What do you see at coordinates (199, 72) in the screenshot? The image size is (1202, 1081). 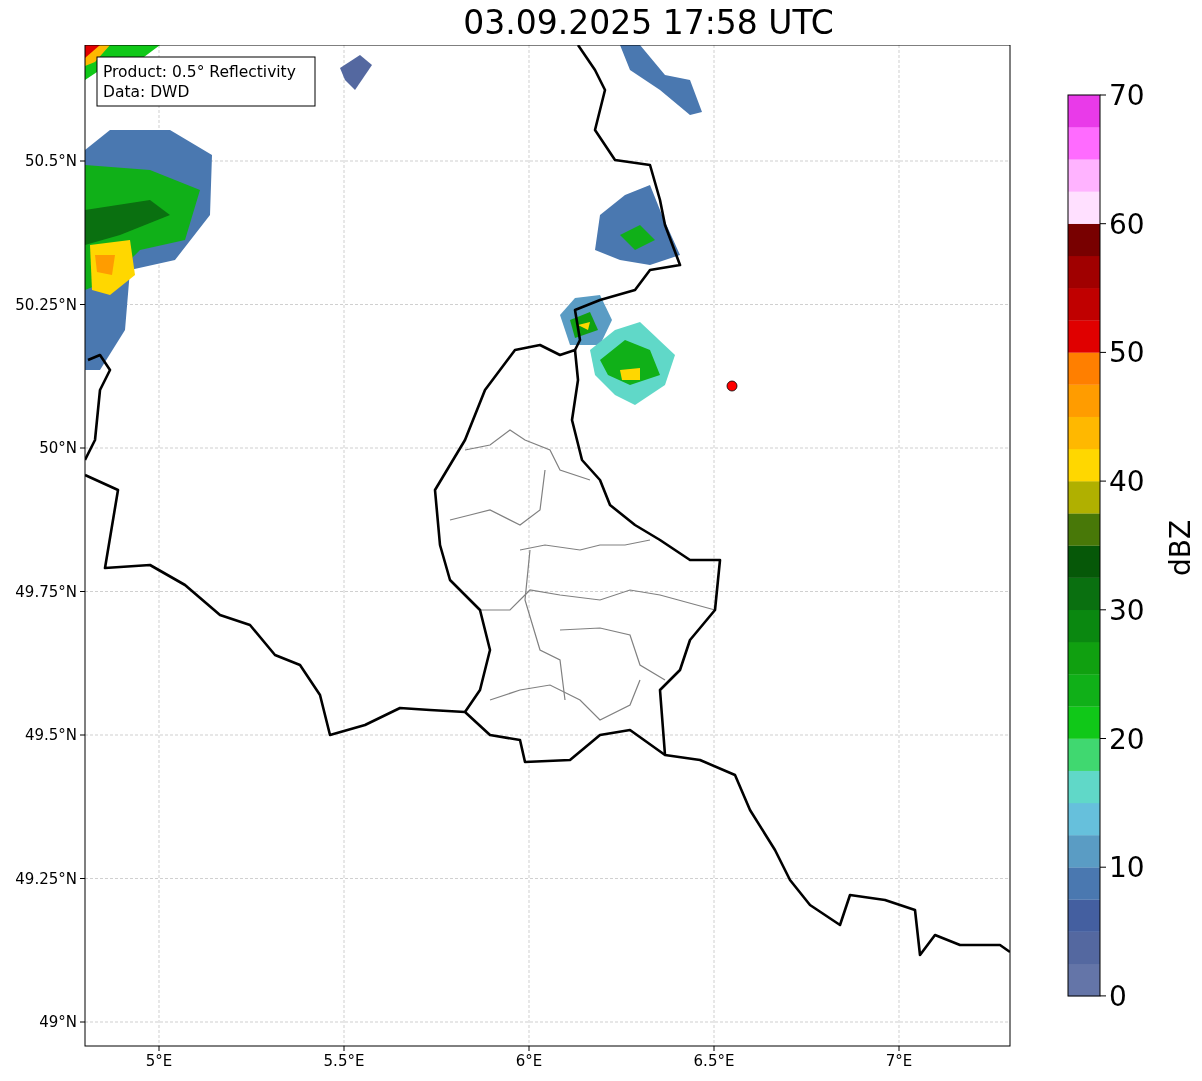 I see `info-text: Product: 0.5° Reflectivity` at bounding box center [199, 72].